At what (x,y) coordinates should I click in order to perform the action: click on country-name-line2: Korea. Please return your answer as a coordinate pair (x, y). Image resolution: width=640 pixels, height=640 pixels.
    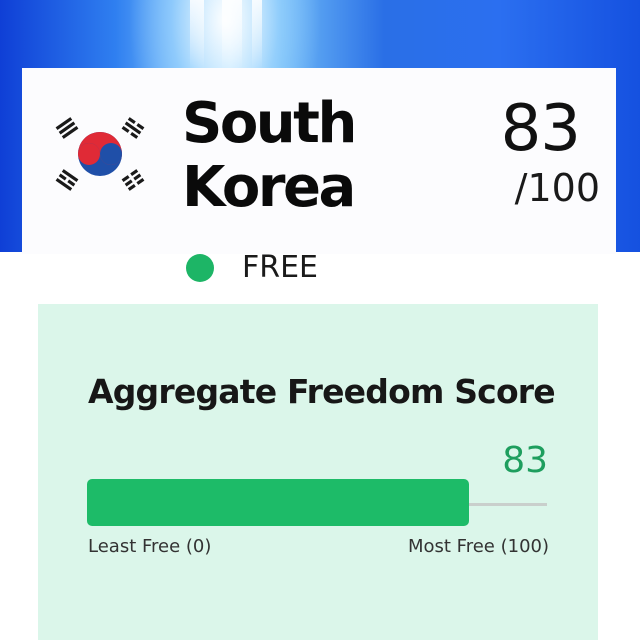
    Looking at the image, I should click on (269, 187).